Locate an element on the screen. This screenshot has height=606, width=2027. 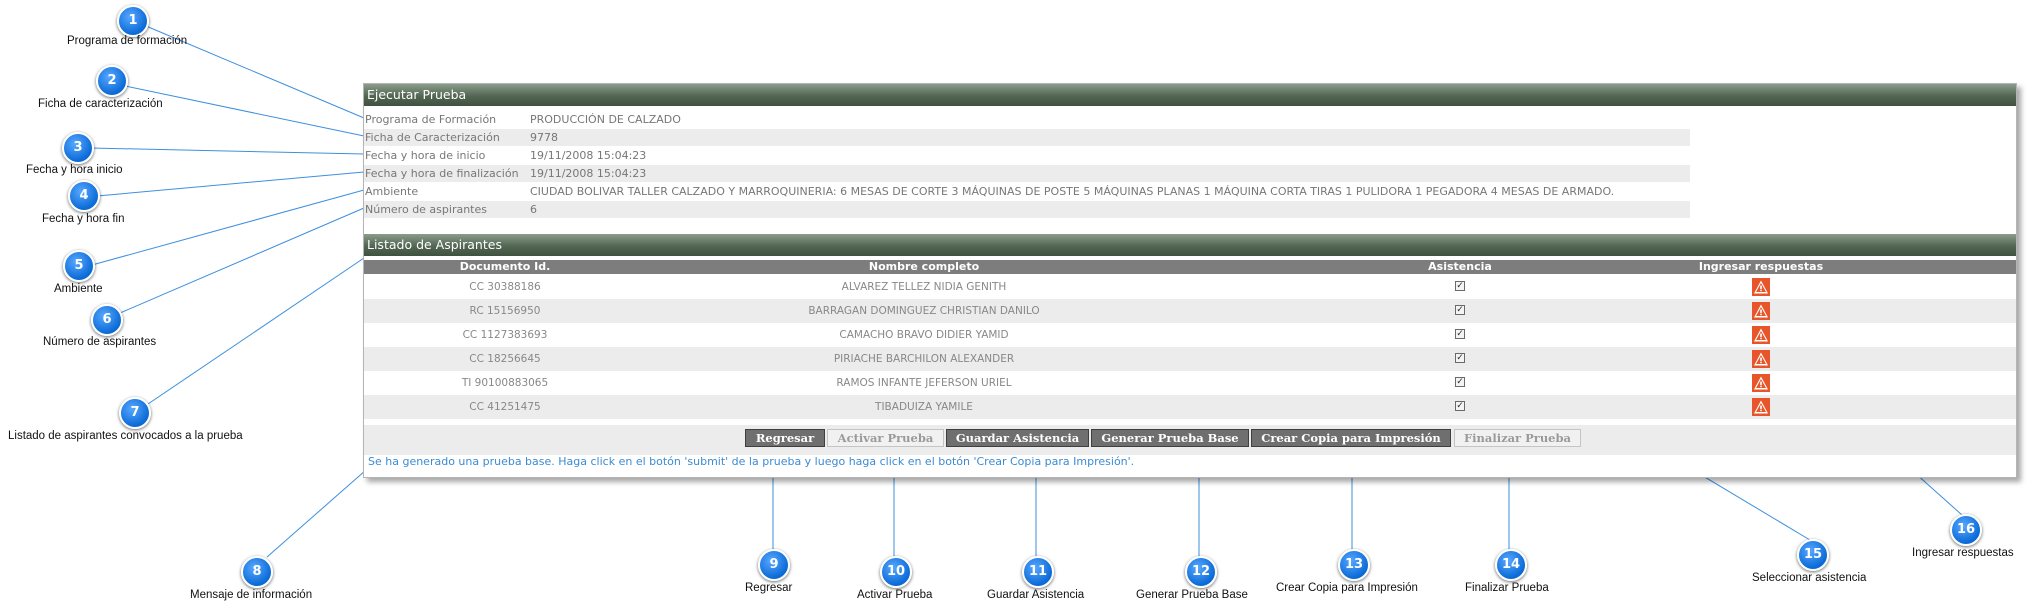
info-label: Programa de Formación is located at coordinates (431, 119).